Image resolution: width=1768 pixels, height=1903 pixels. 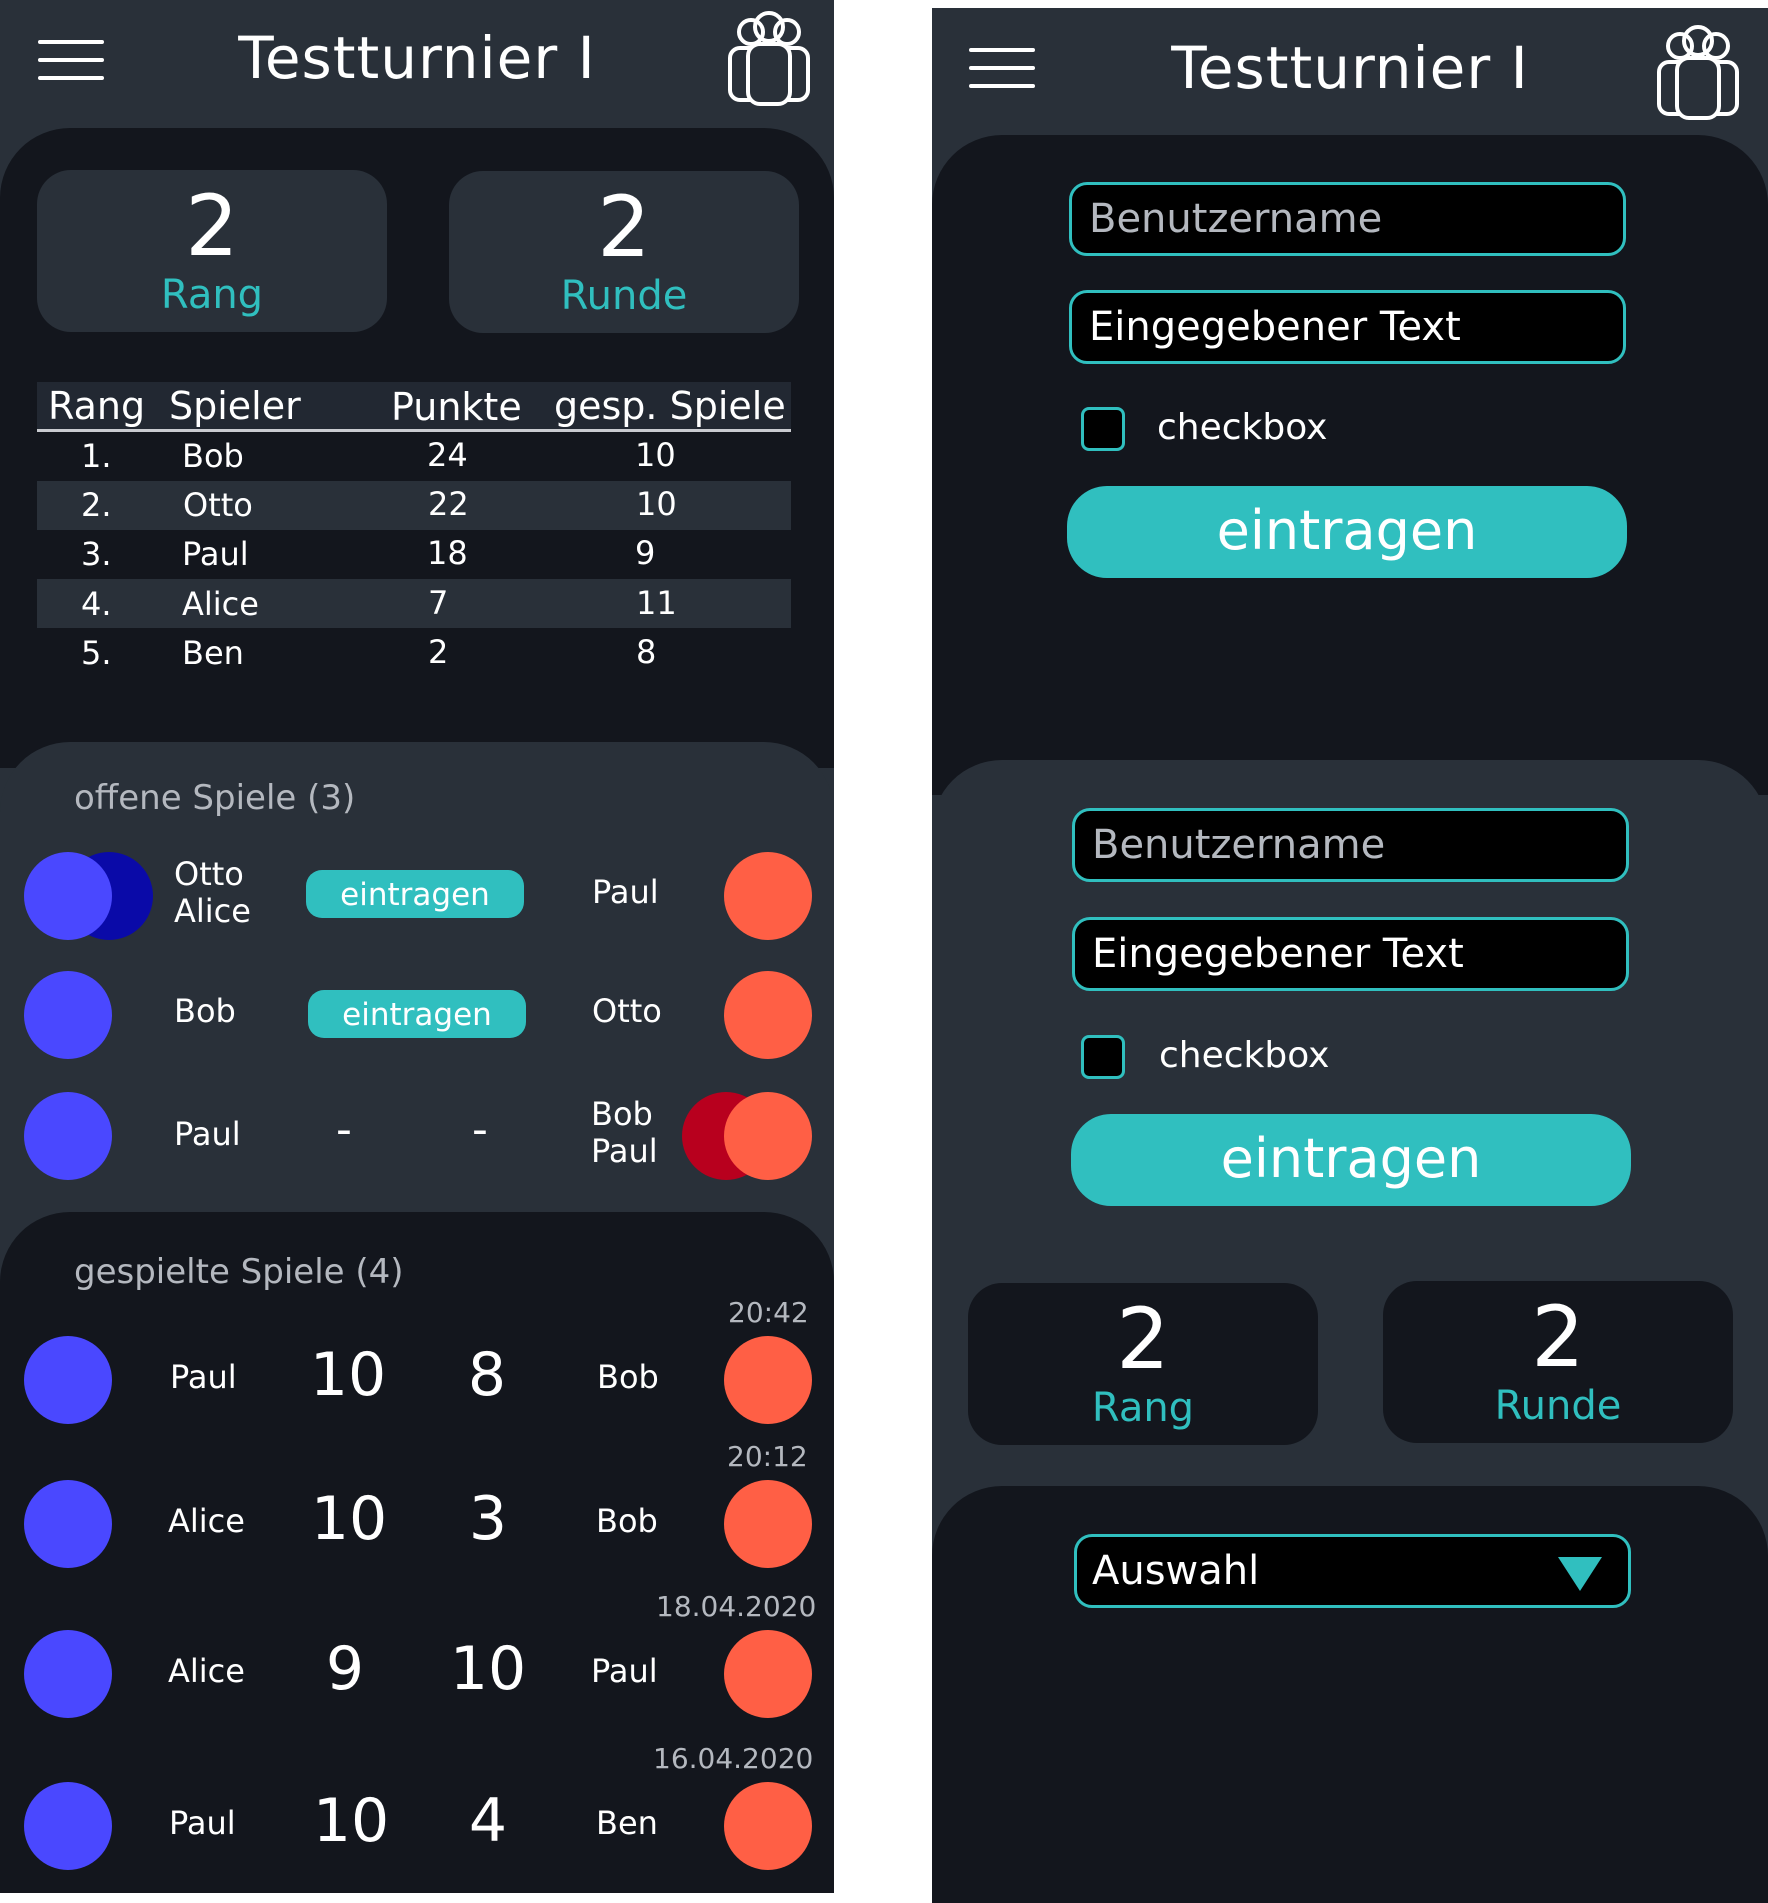 I want to click on col-games-header: gesp. Spiele, so click(x=670, y=406).